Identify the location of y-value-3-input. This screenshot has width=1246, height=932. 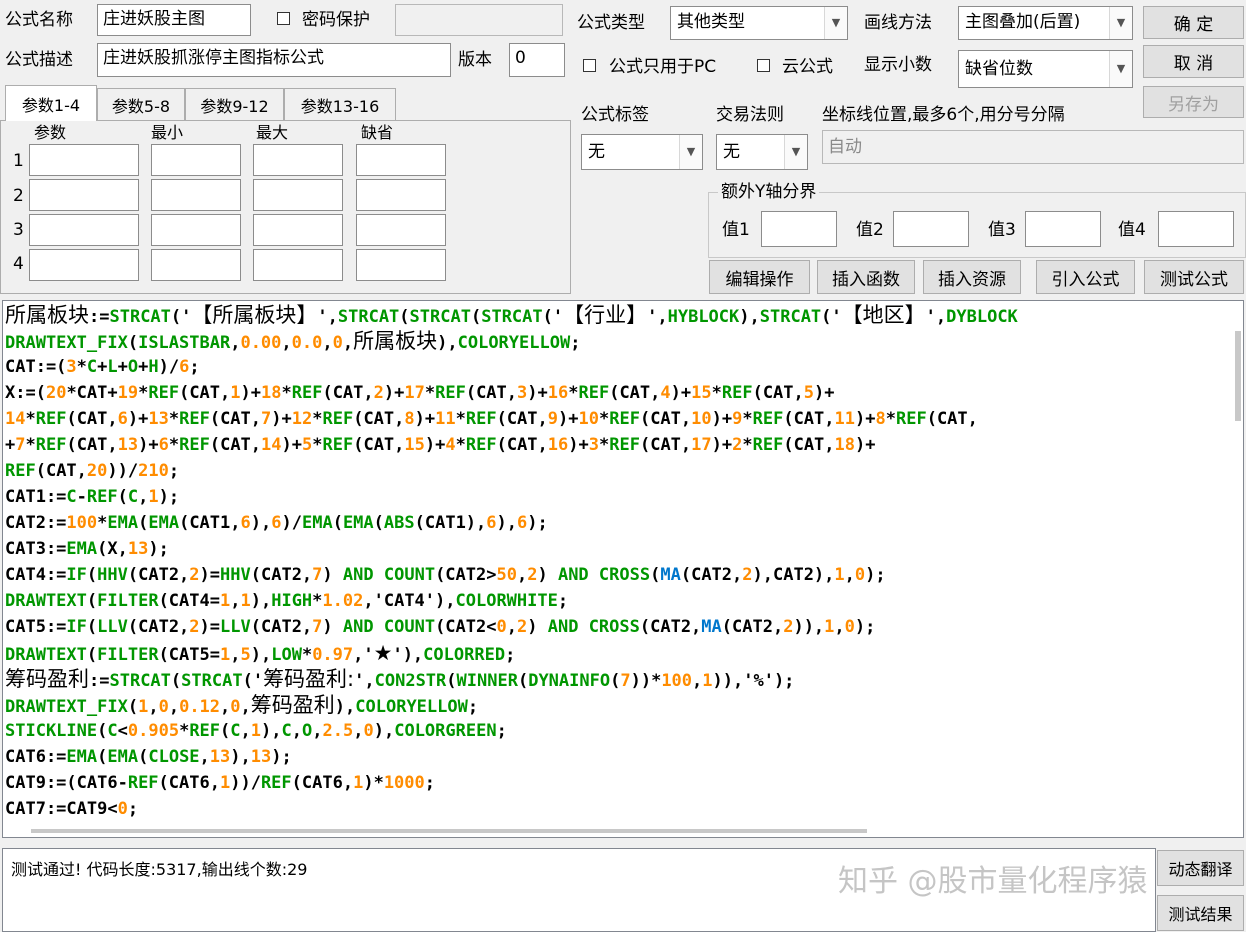
(1063, 229).